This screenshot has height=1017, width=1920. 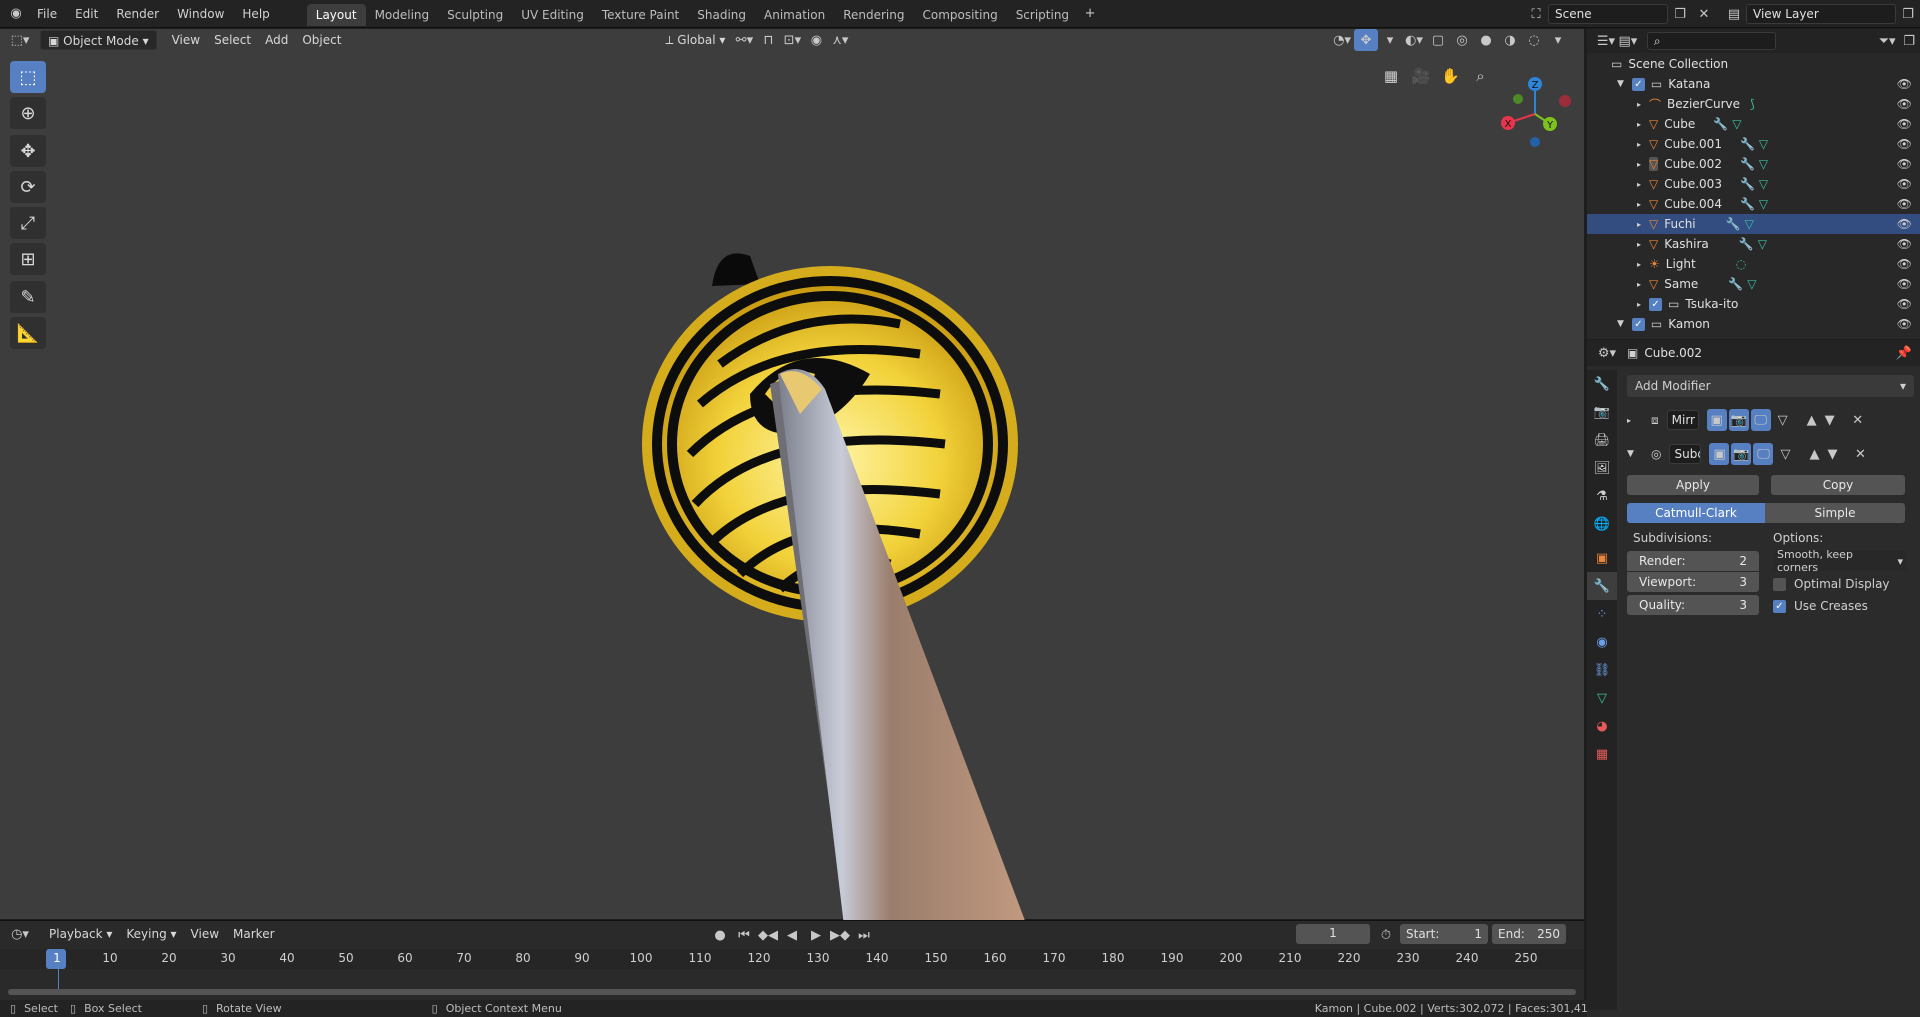 I want to click on tab-uv-editing: UV Editing, so click(x=552, y=15).